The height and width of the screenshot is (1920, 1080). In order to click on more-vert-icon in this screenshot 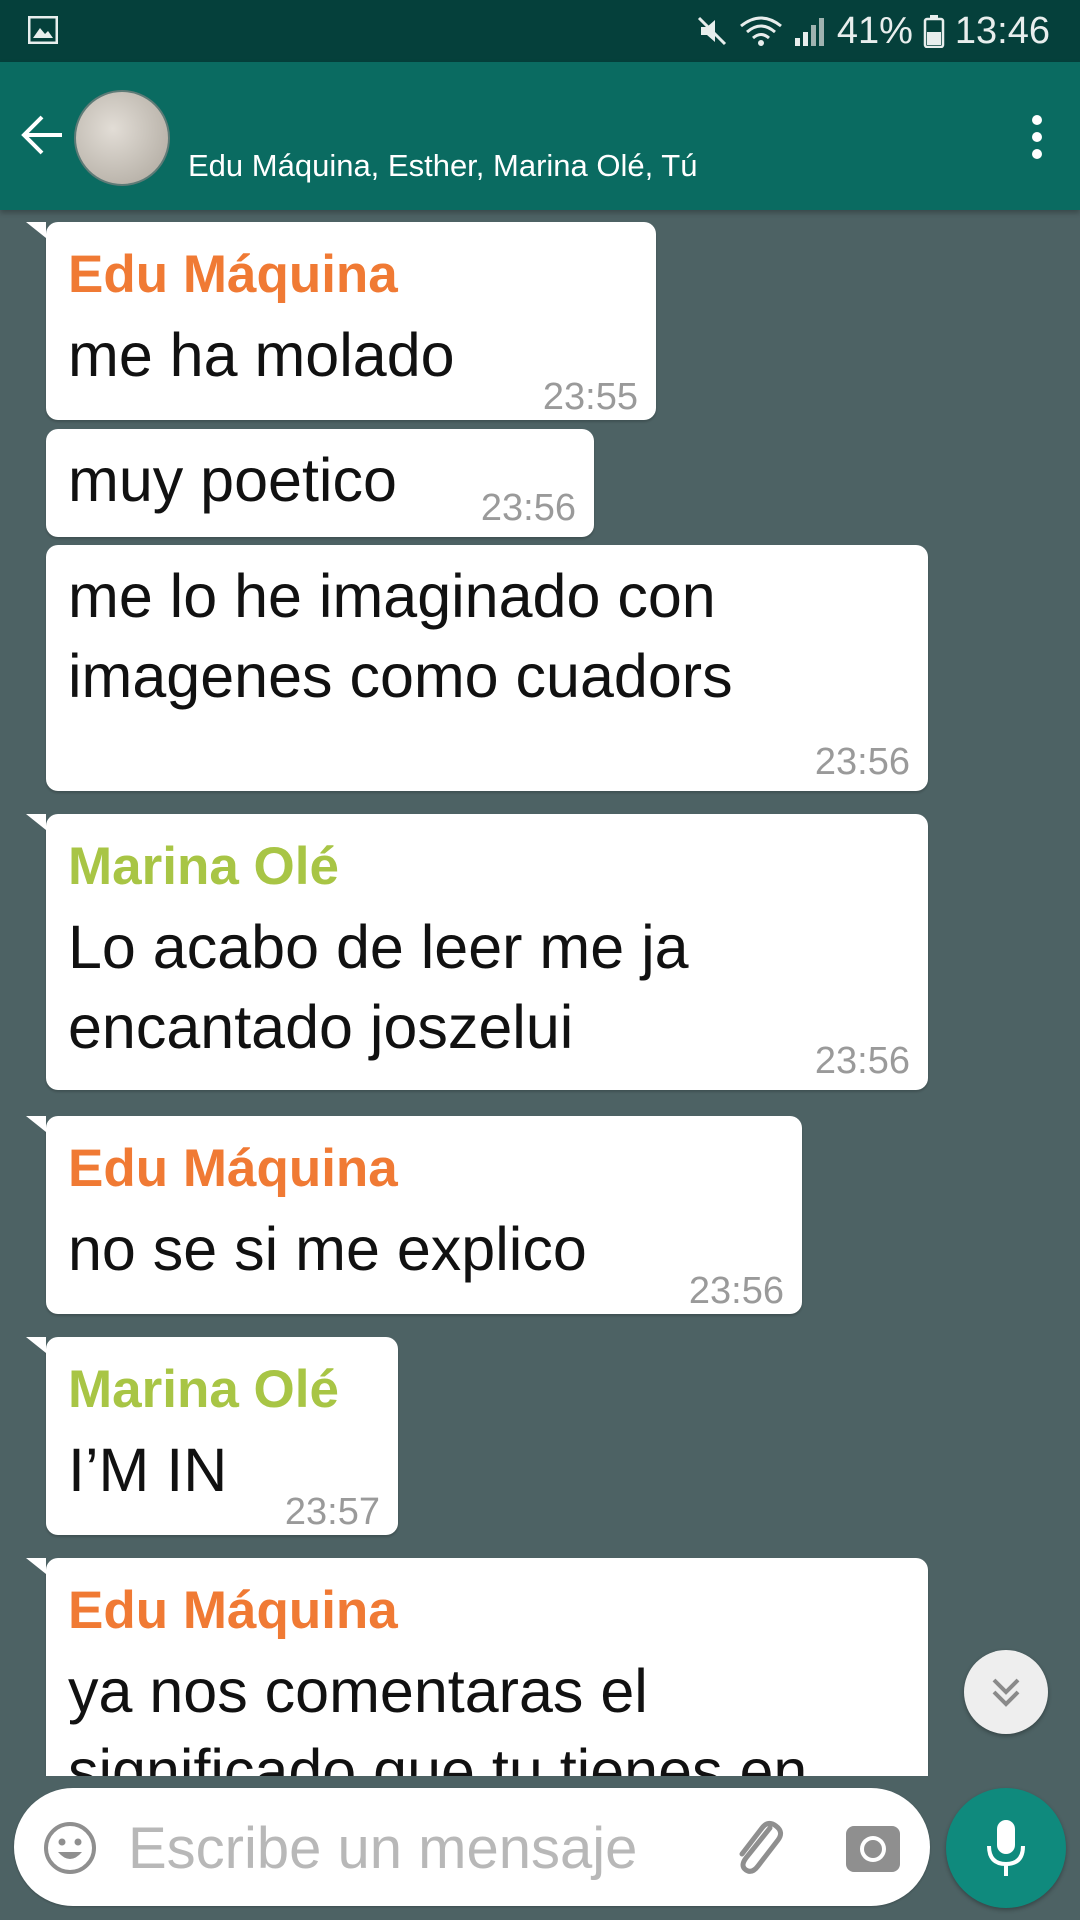, I will do `click(1037, 137)`.